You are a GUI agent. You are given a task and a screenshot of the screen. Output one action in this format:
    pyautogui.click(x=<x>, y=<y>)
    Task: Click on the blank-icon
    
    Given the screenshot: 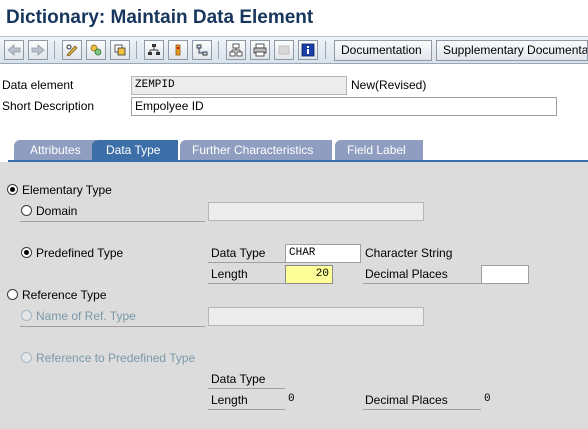 What is the action you would take?
    pyautogui.click(x=284, y=50)
    